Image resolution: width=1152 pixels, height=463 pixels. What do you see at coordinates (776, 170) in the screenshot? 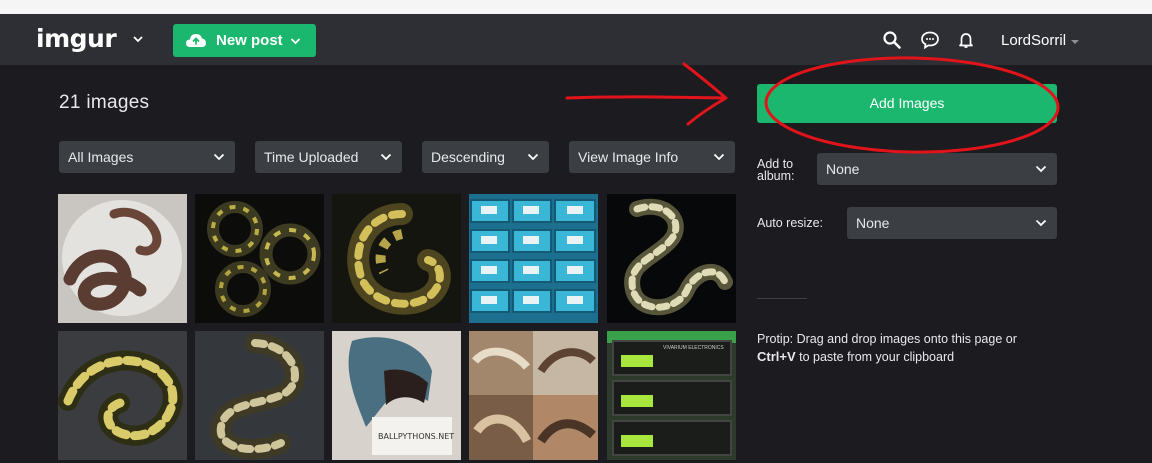
I see `add-to-album-label: Add to album:` at bounding box center [776, 170].